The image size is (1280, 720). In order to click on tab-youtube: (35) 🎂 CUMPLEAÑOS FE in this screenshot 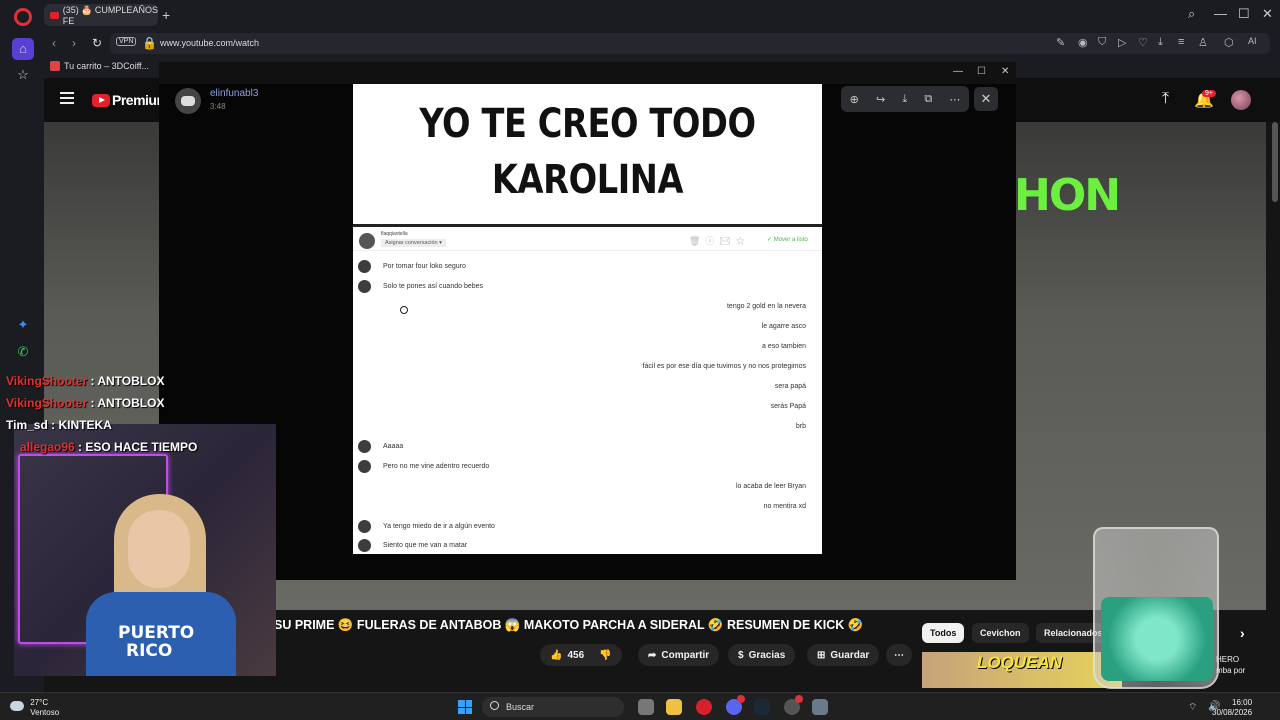, I will do `click(101, 15)`.